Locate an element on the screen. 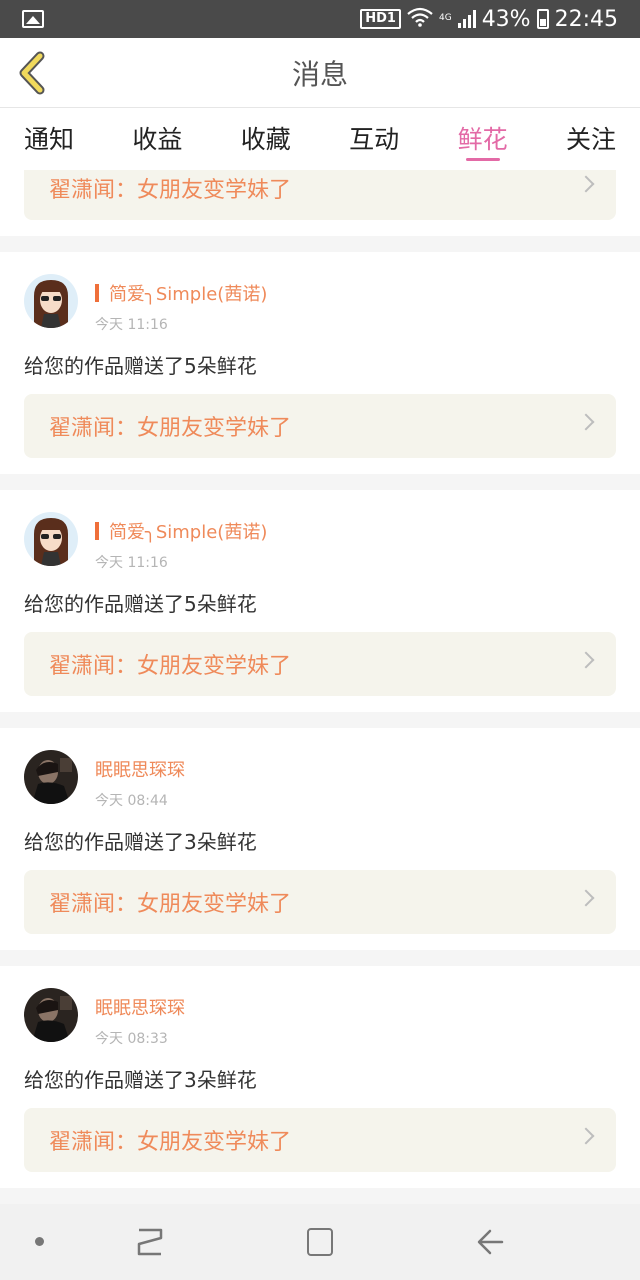 Image resolution: width=640 pixels, height=1280 pixels. status-bar: HD1 4G 43% 22:45 is located at coordinates (320, 19).